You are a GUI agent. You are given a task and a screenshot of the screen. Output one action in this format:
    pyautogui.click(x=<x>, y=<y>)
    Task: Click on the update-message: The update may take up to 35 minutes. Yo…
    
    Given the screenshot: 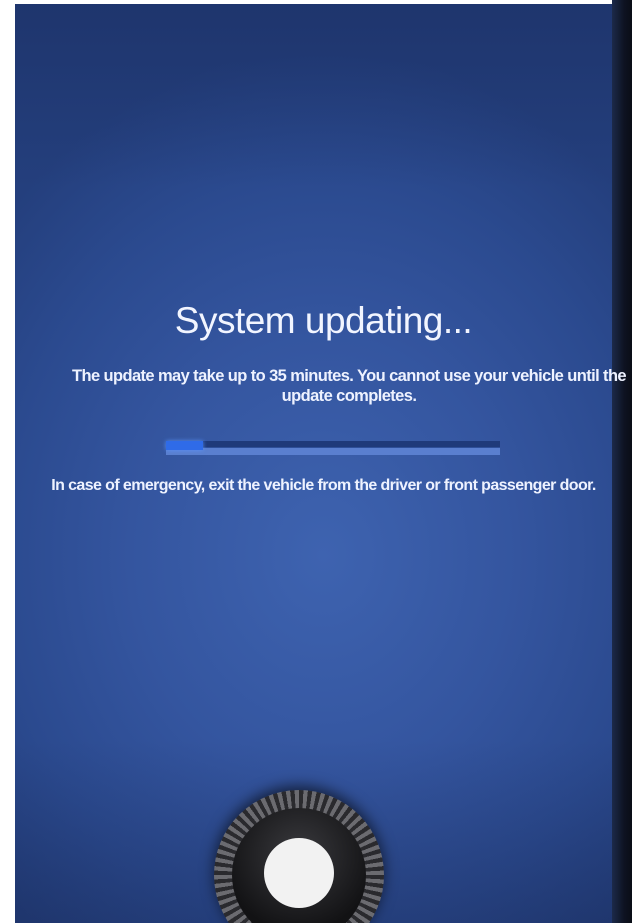 What is the action you would take?
    pyautogui.click(x=330, y=386)
    